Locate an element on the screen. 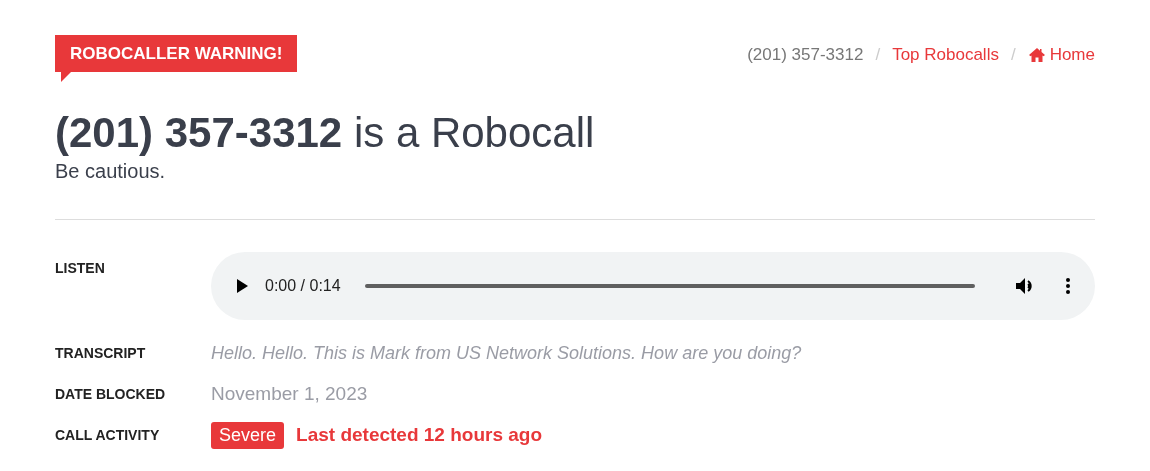 This screenshot has height=471, width=1150. detail-label: TRANSCRIPT is located at coordinates (101, 353).